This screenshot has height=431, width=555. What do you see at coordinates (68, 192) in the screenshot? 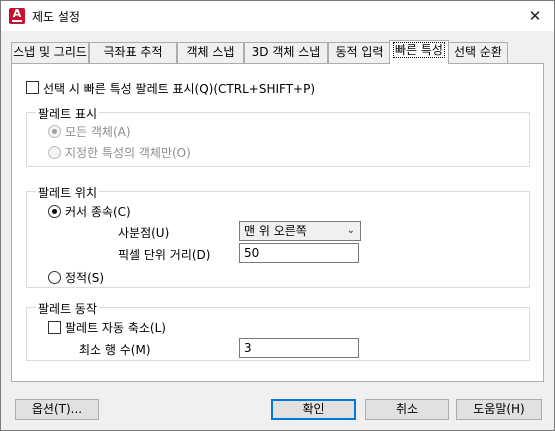
I see `palette-location-title: 팔레트 위치` at bounding box center [68, 192].